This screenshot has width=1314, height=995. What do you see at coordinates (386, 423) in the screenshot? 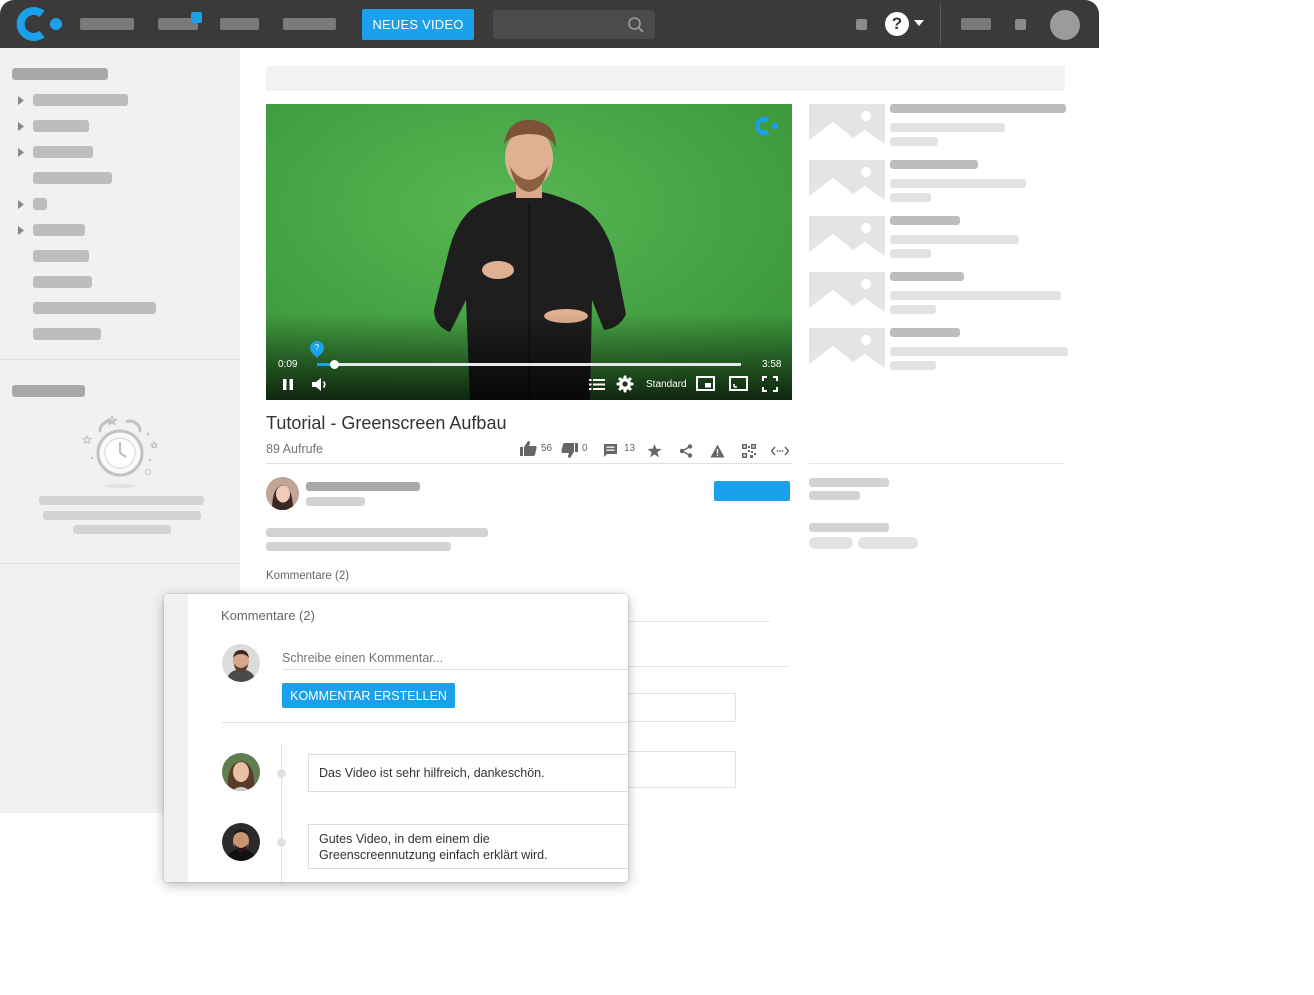
I see `video-title: Tutorial - Greenscreen Aufbau` at bounding box center [386, 423].